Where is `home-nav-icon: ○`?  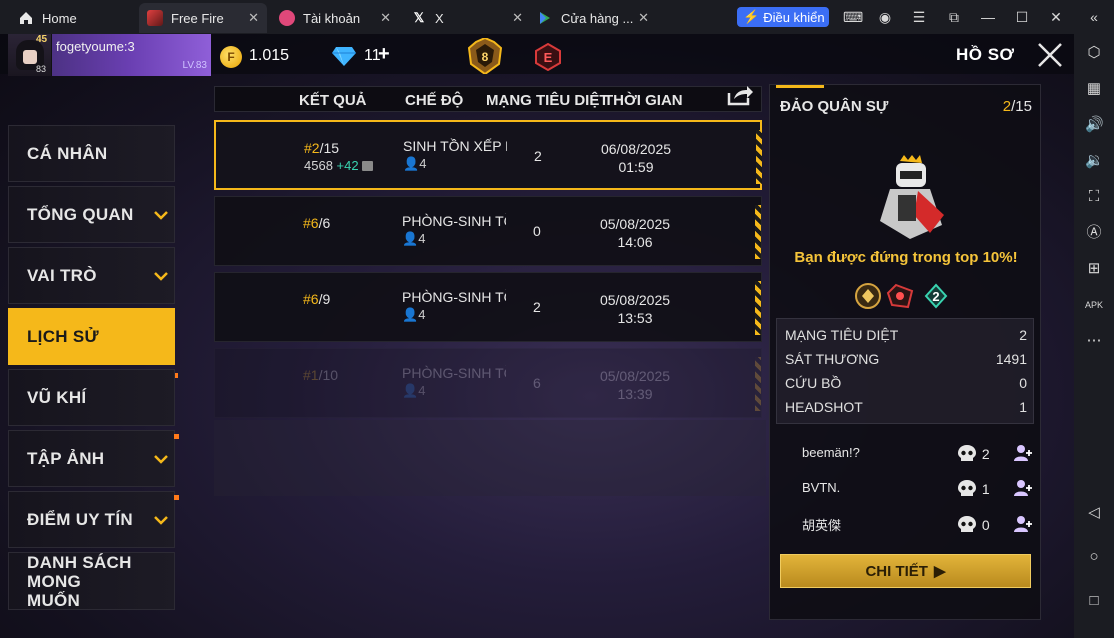 home-nav-icon: ○ is located at coordinates (1094, 557).